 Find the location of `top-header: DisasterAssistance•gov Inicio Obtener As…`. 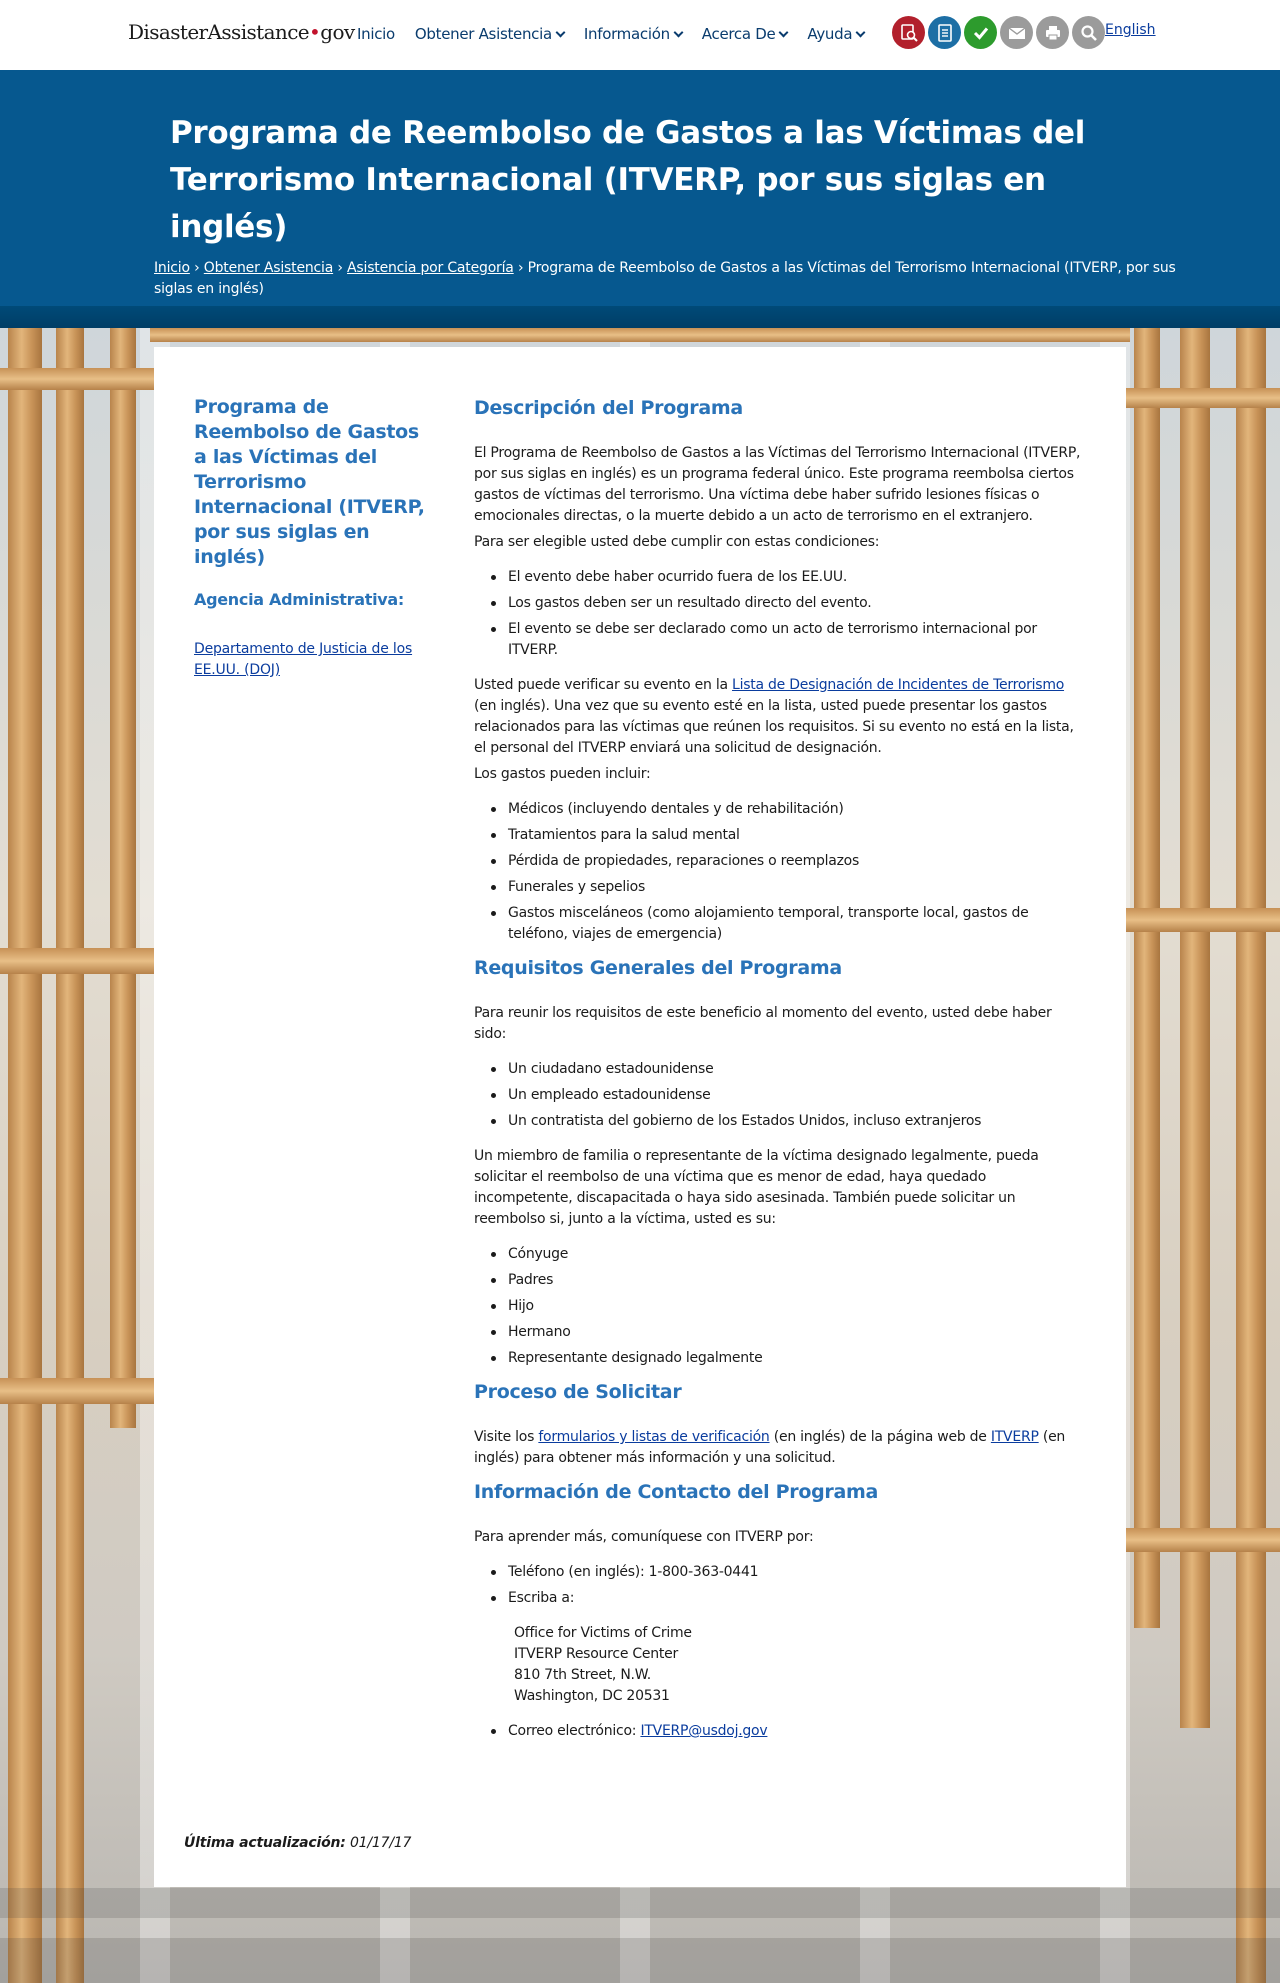

top-header: DisasterAssistance•gov Inicio Obtener As… is located at coordinates (640, 35).